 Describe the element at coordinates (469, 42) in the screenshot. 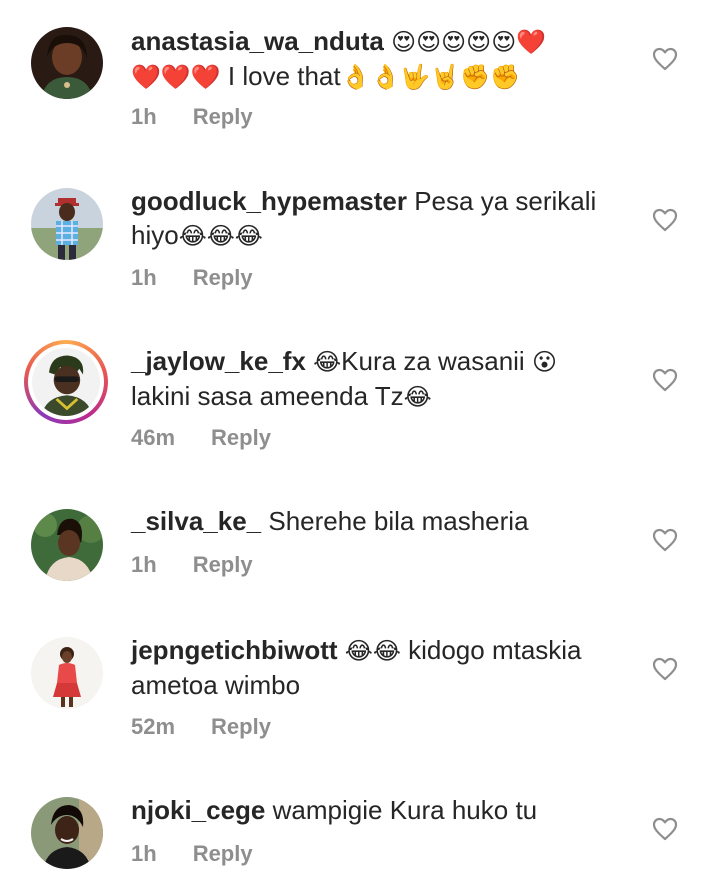

I see `comment-emoji: 😍😍😍😍😍❤️` at that location.